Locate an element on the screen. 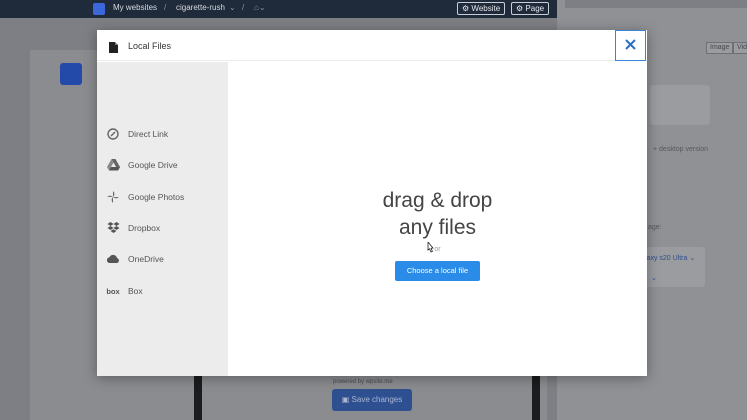 This screenshot has height=420, width=747. link-icon is located at coordinates (113, 134).